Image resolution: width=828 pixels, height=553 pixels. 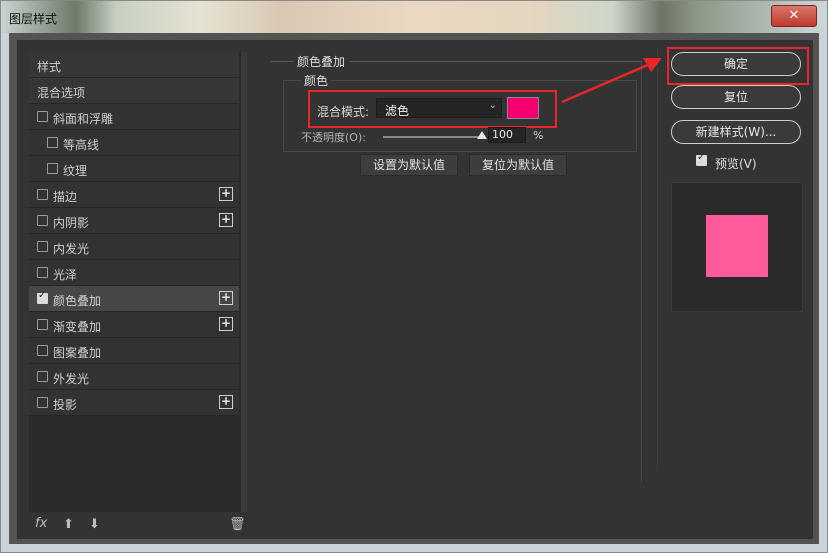 I want to click on reset-button: 复位, so click(x=736, y=97).